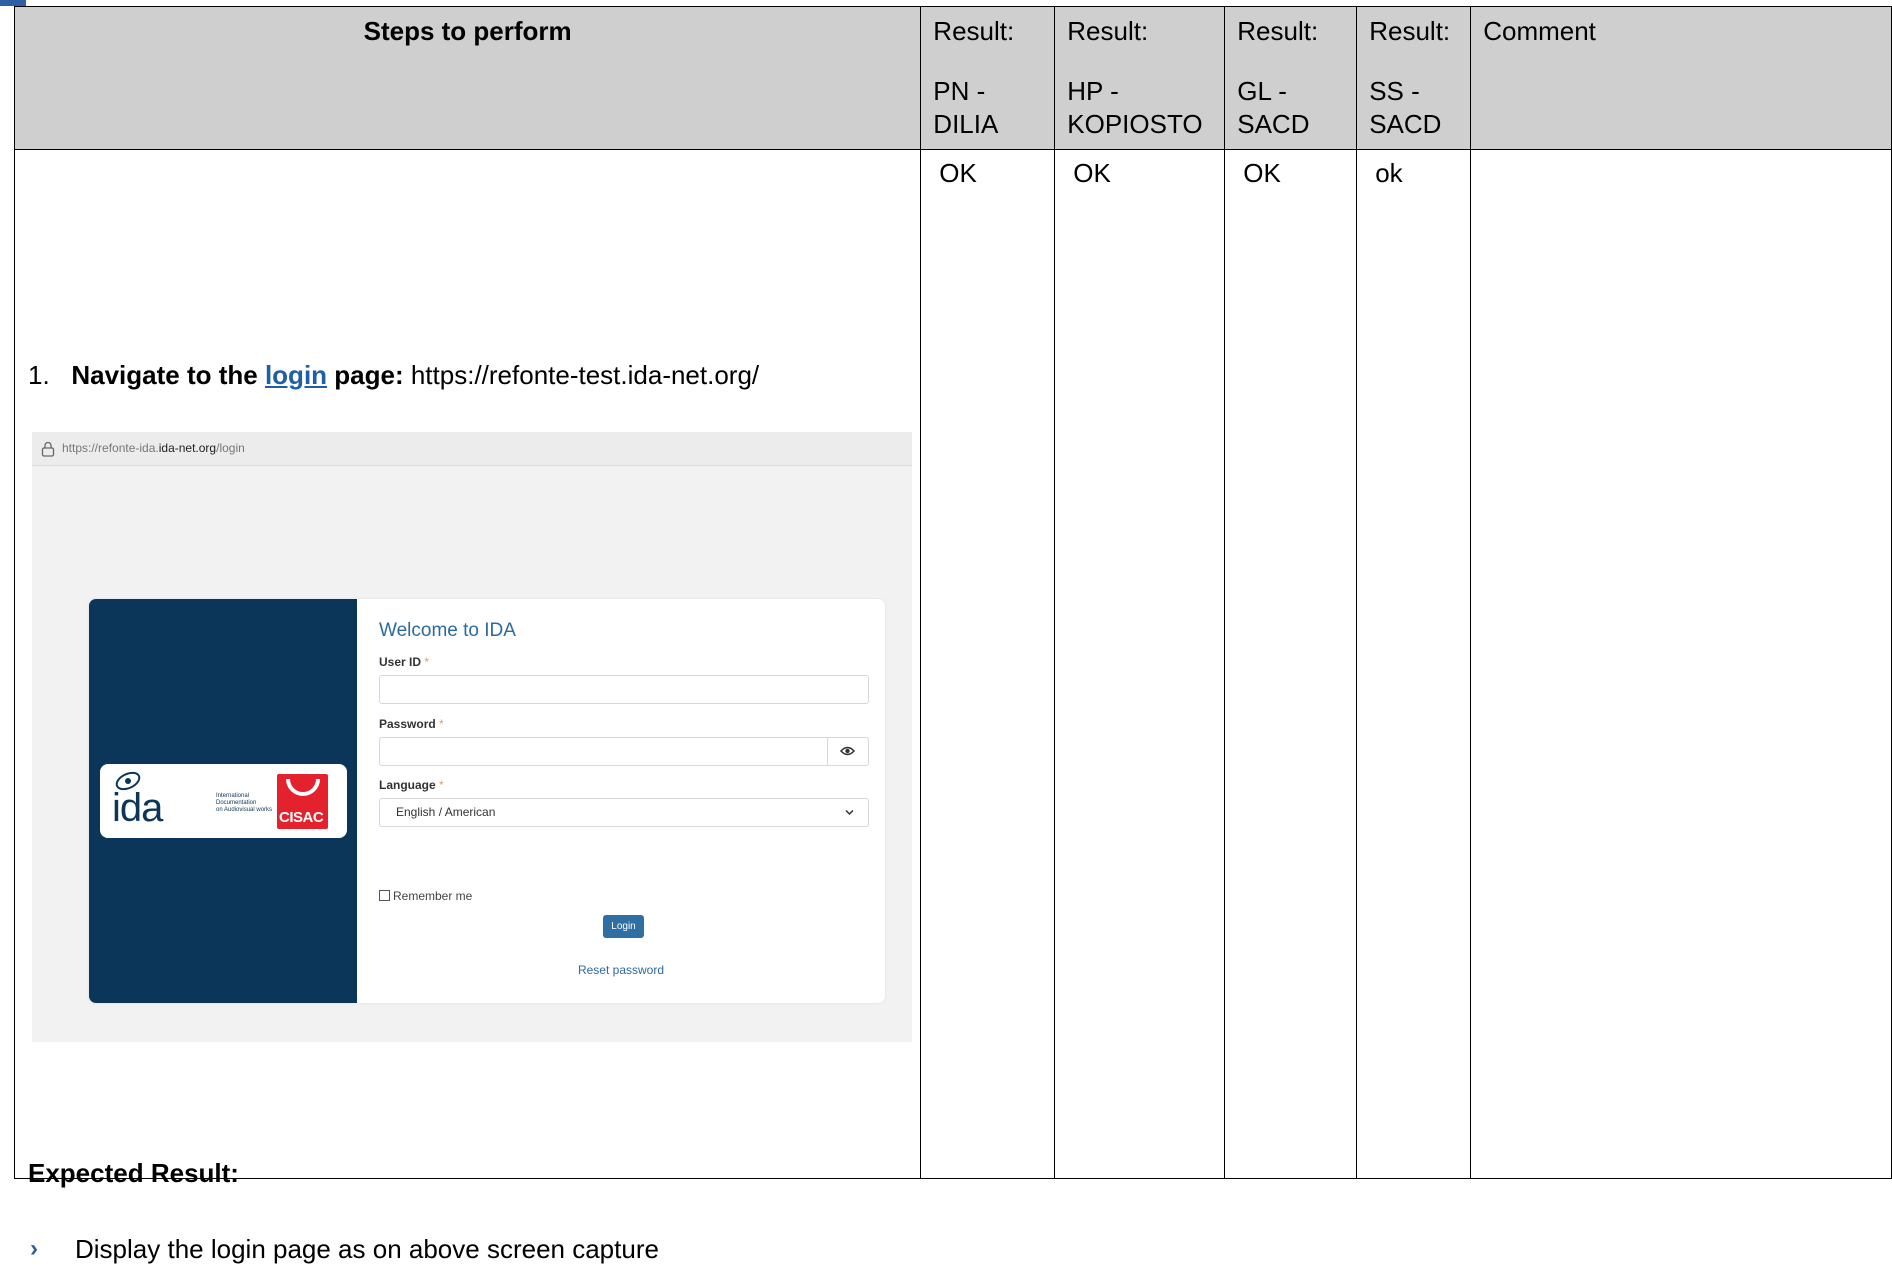  What do you see at coordinates (446, 812) in the screenshot?
I see `language-value: English / American` at bounding box center [446, 812].